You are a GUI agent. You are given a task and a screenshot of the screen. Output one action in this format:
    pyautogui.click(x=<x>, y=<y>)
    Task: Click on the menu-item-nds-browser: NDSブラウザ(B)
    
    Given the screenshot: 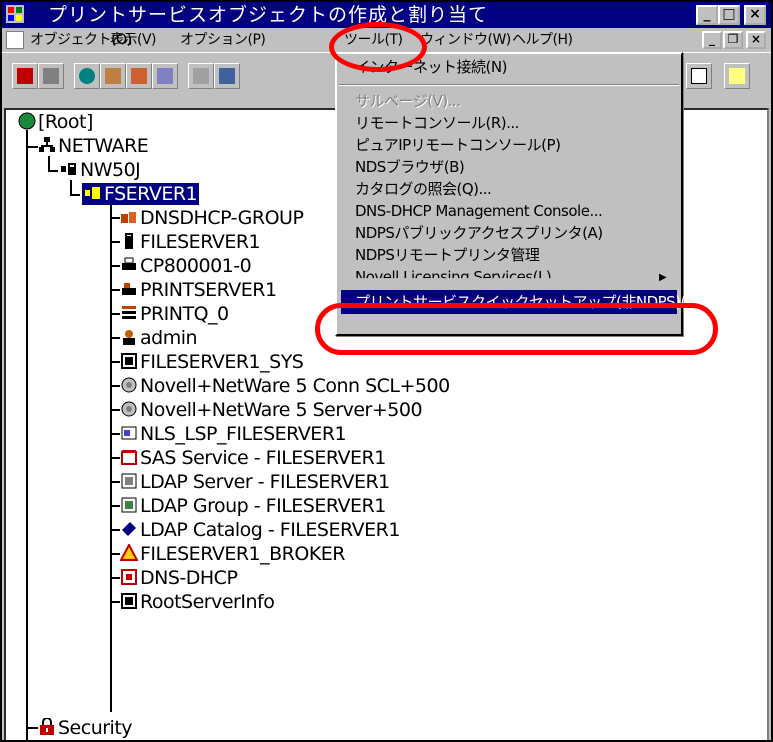 What is the action you would take?
    pyautogui.click(x=410, y=167)
    